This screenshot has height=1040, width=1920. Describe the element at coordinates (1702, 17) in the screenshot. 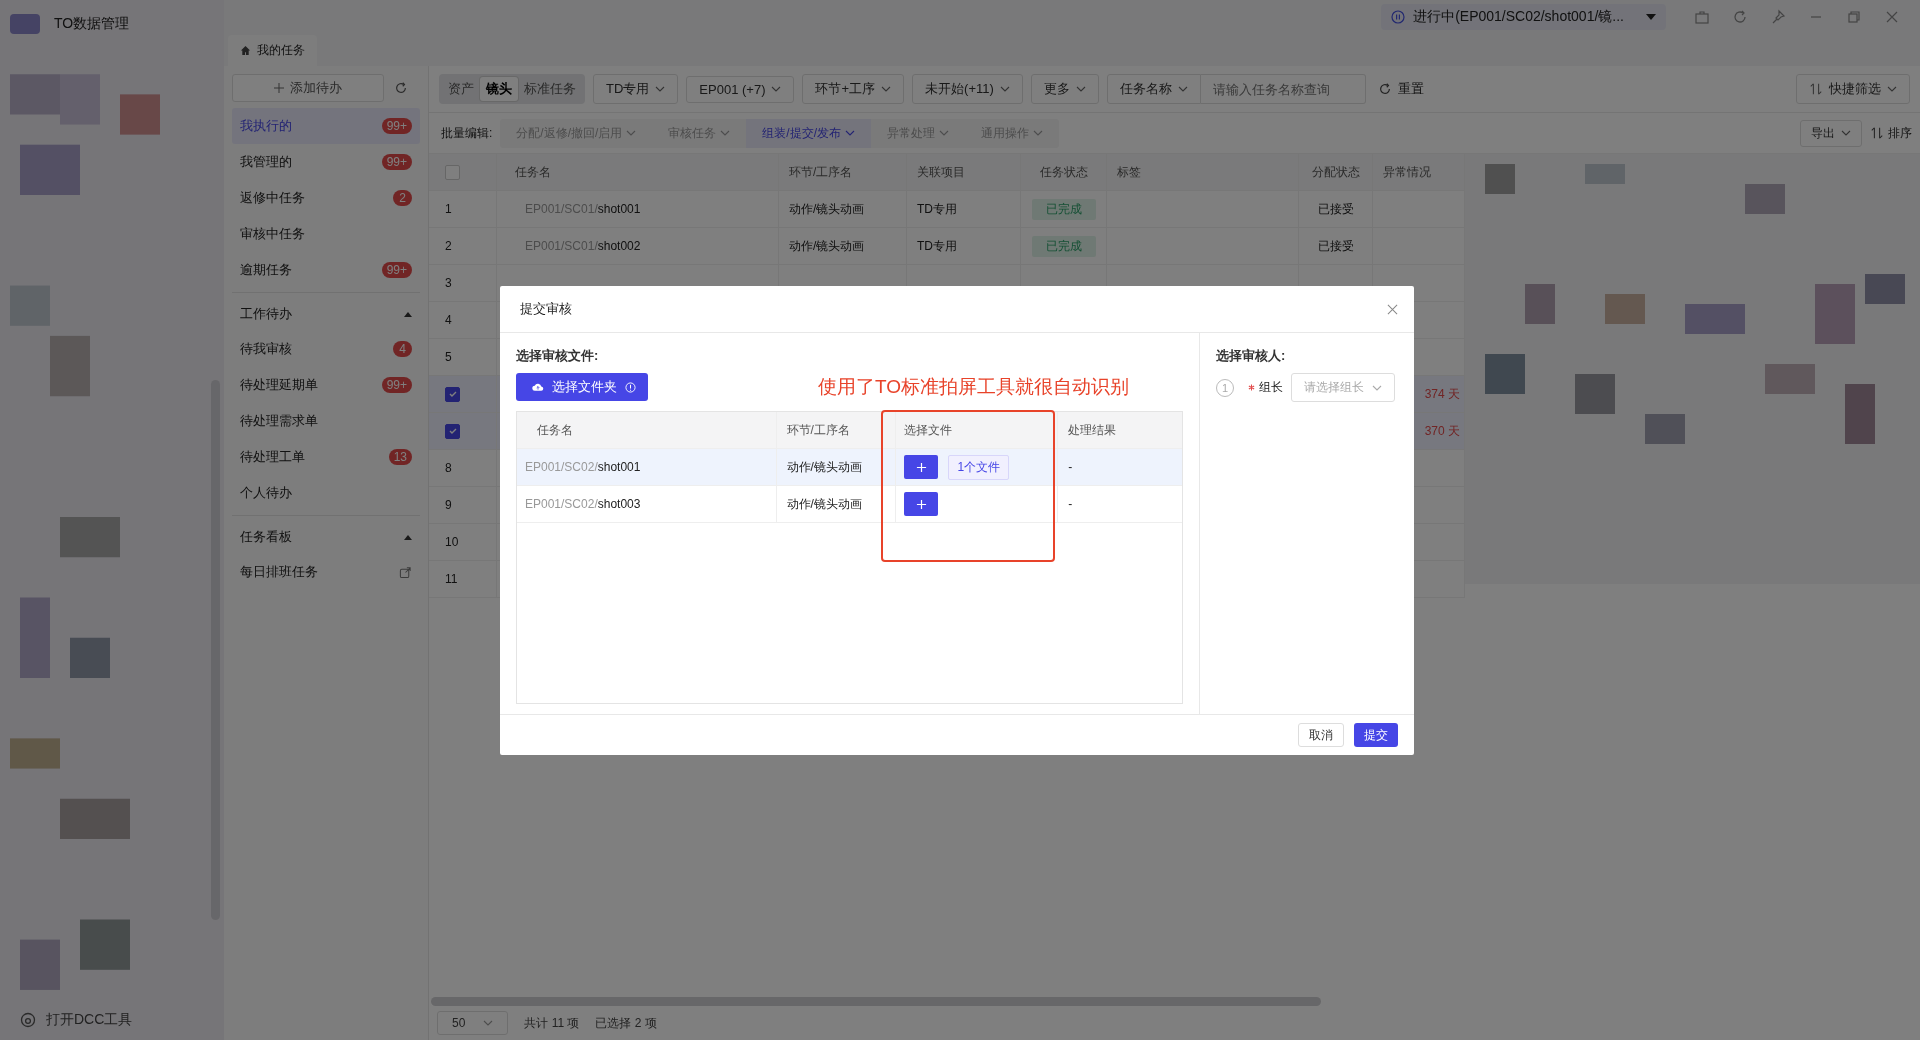

I see `briefcase-icon` at that location.